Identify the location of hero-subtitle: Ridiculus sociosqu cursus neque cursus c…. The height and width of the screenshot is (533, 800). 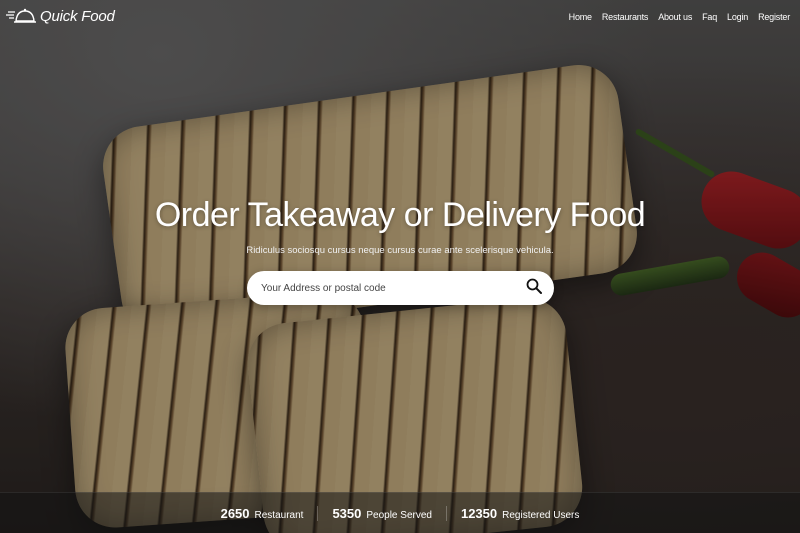
(400, 250).